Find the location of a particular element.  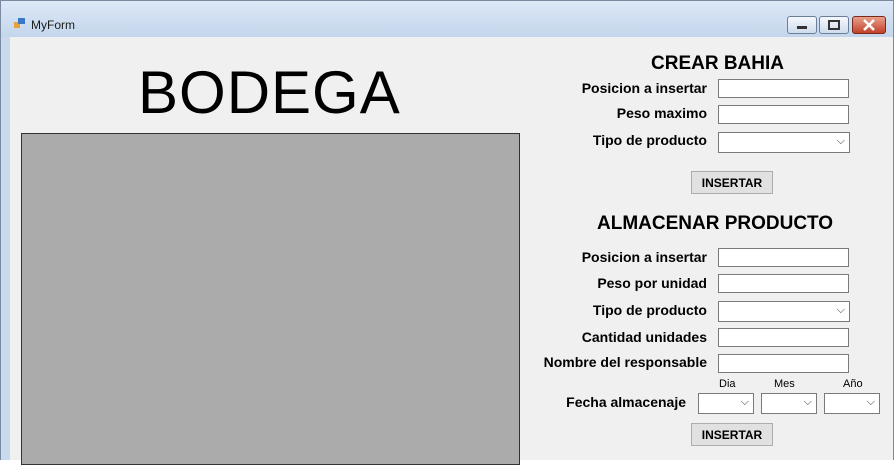

nombre-responsable-input is located at coordinates (783, 363).